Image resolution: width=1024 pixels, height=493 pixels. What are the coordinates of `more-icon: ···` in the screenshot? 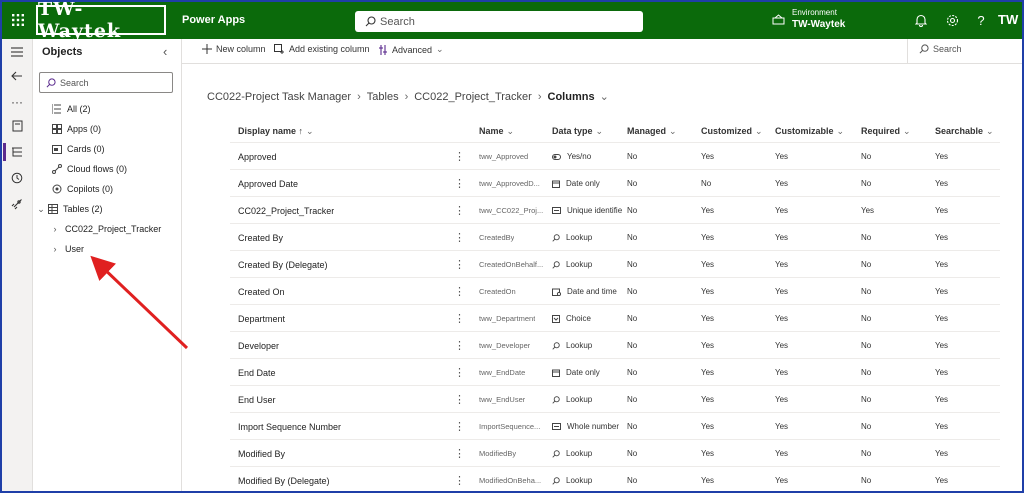 It's located at (17, 102).